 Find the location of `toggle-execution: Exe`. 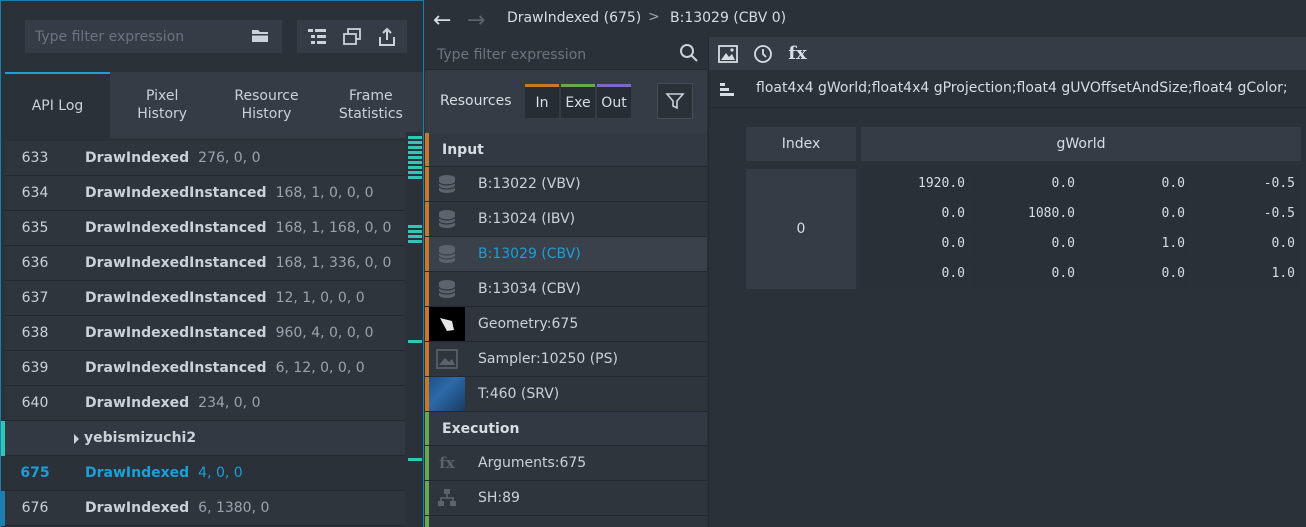

toggle-execution: Exe is located at coordinates (578, 101).